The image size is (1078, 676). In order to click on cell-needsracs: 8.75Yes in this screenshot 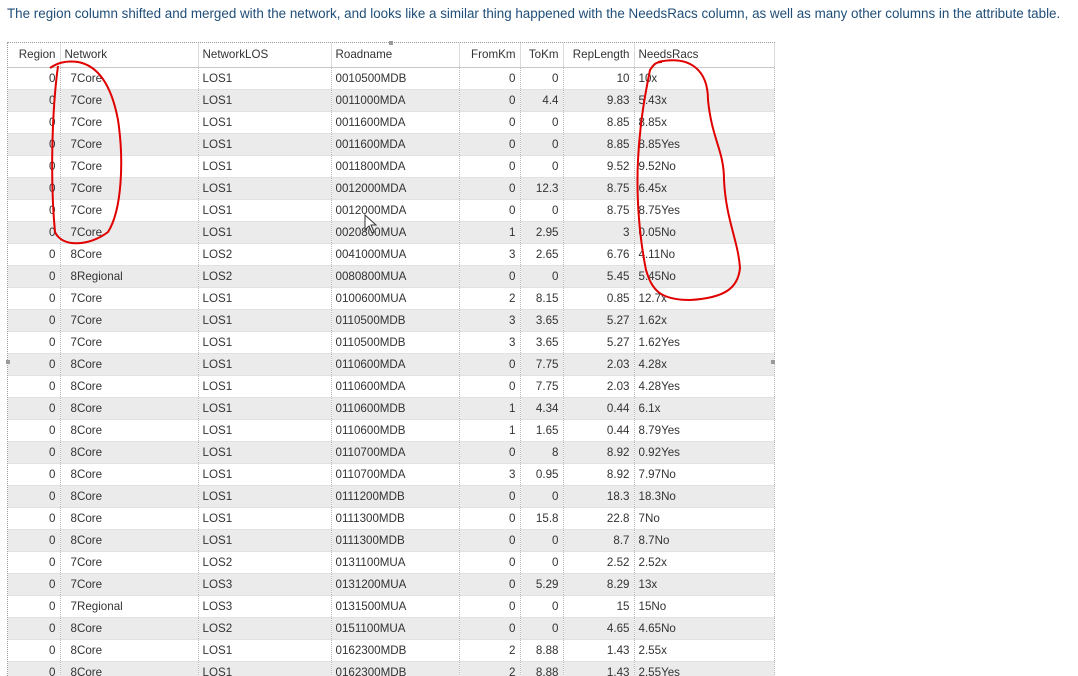, I will do `click(704, 210)`.